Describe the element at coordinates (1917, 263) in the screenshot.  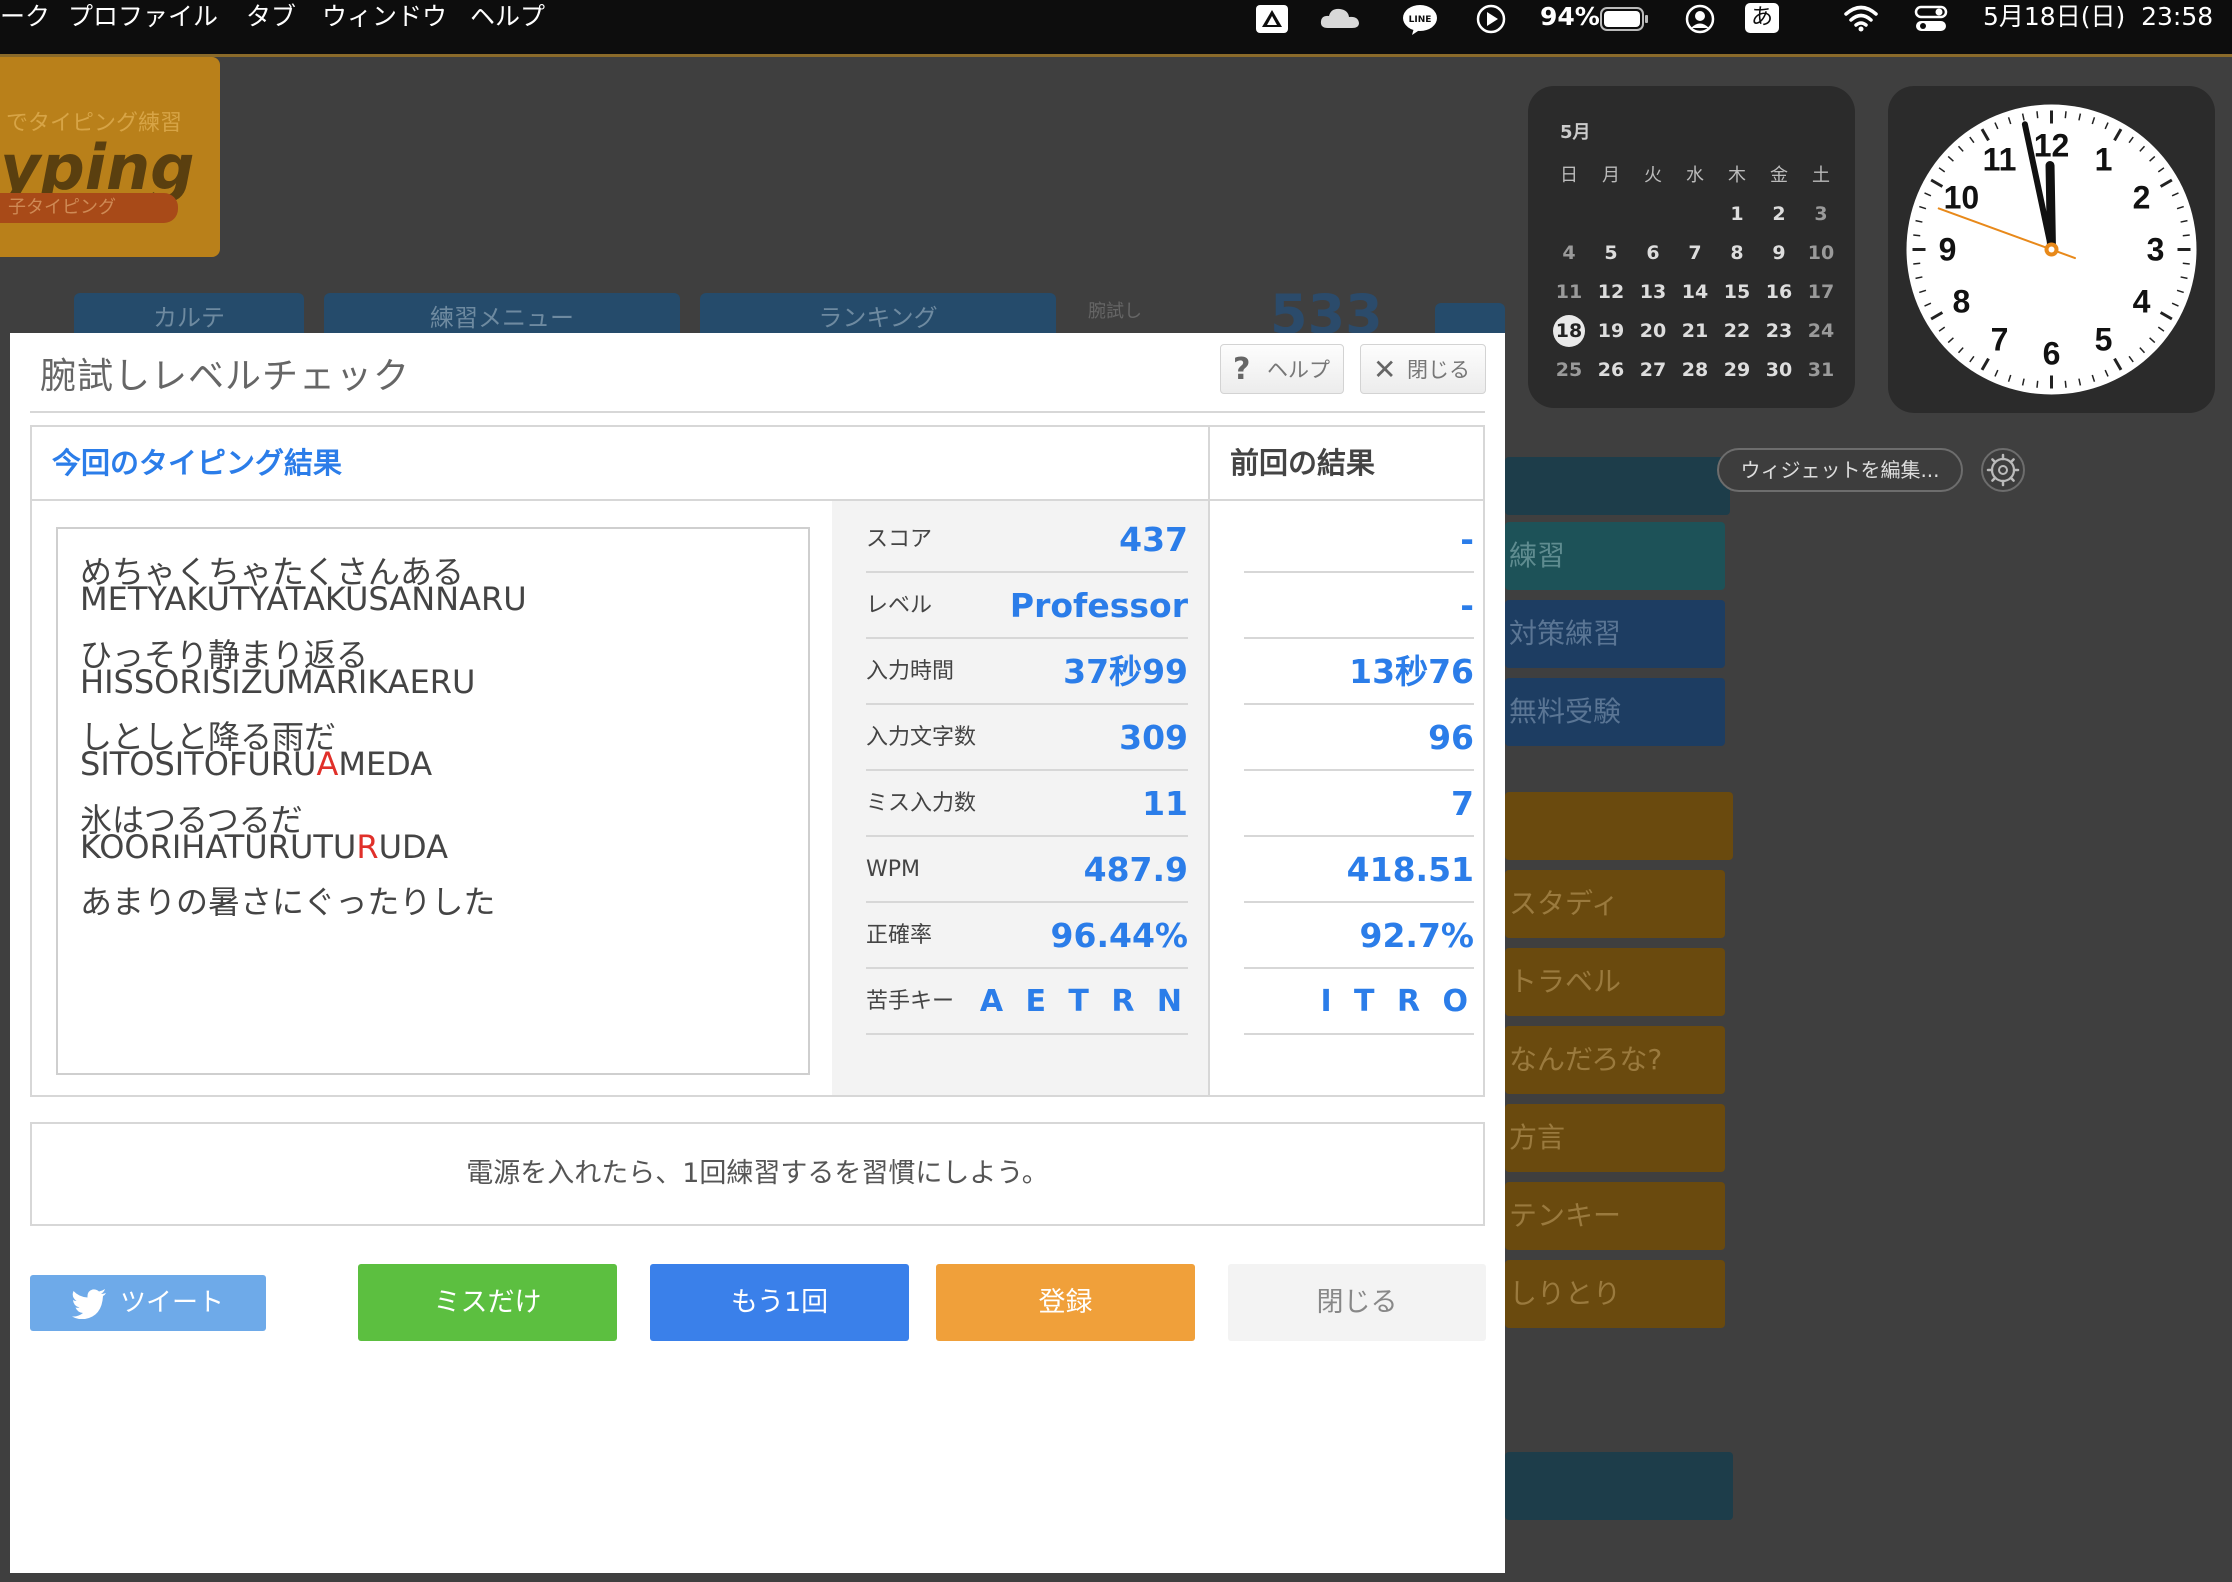
I see `clock-minute-tick` at that location.